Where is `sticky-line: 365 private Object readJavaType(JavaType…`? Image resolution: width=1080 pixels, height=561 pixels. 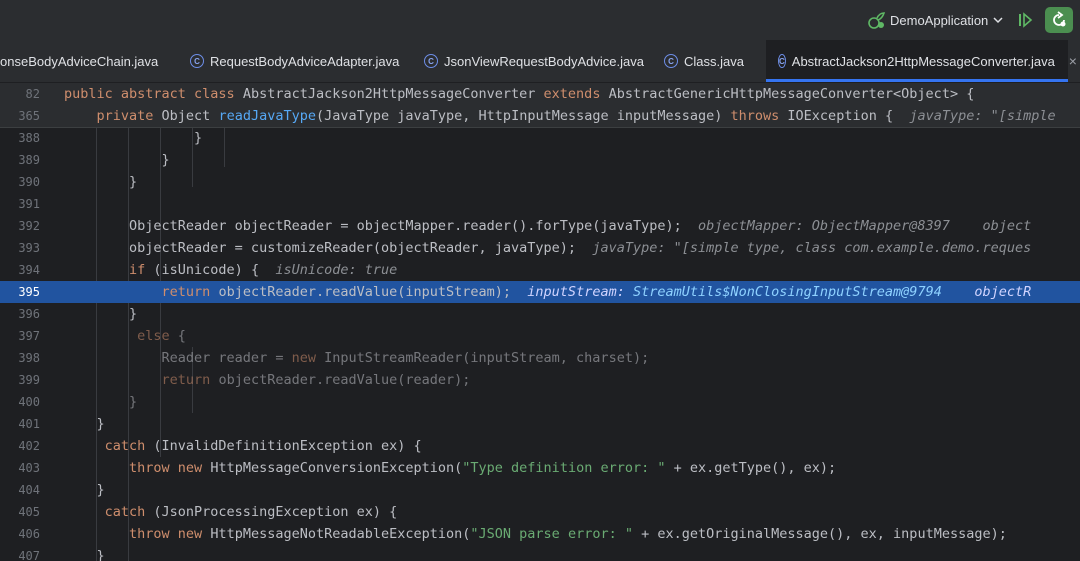
sticky-line: 365 private Object readJavaType(JavaType… is located at coordinates (540, 116).